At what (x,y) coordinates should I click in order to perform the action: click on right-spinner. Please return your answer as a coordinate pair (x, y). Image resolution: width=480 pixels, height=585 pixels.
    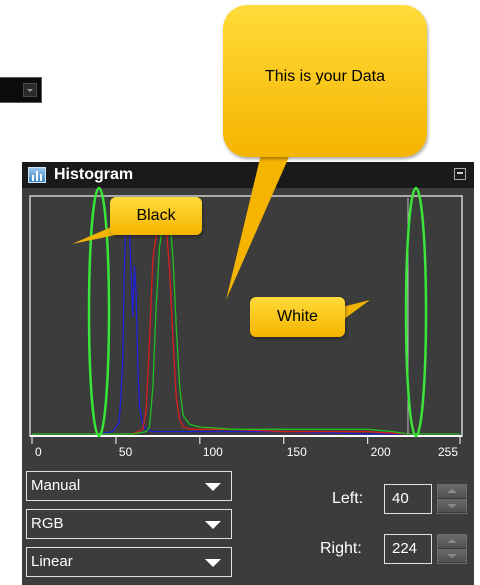
    Looking at the image, I should click on (452, 549).